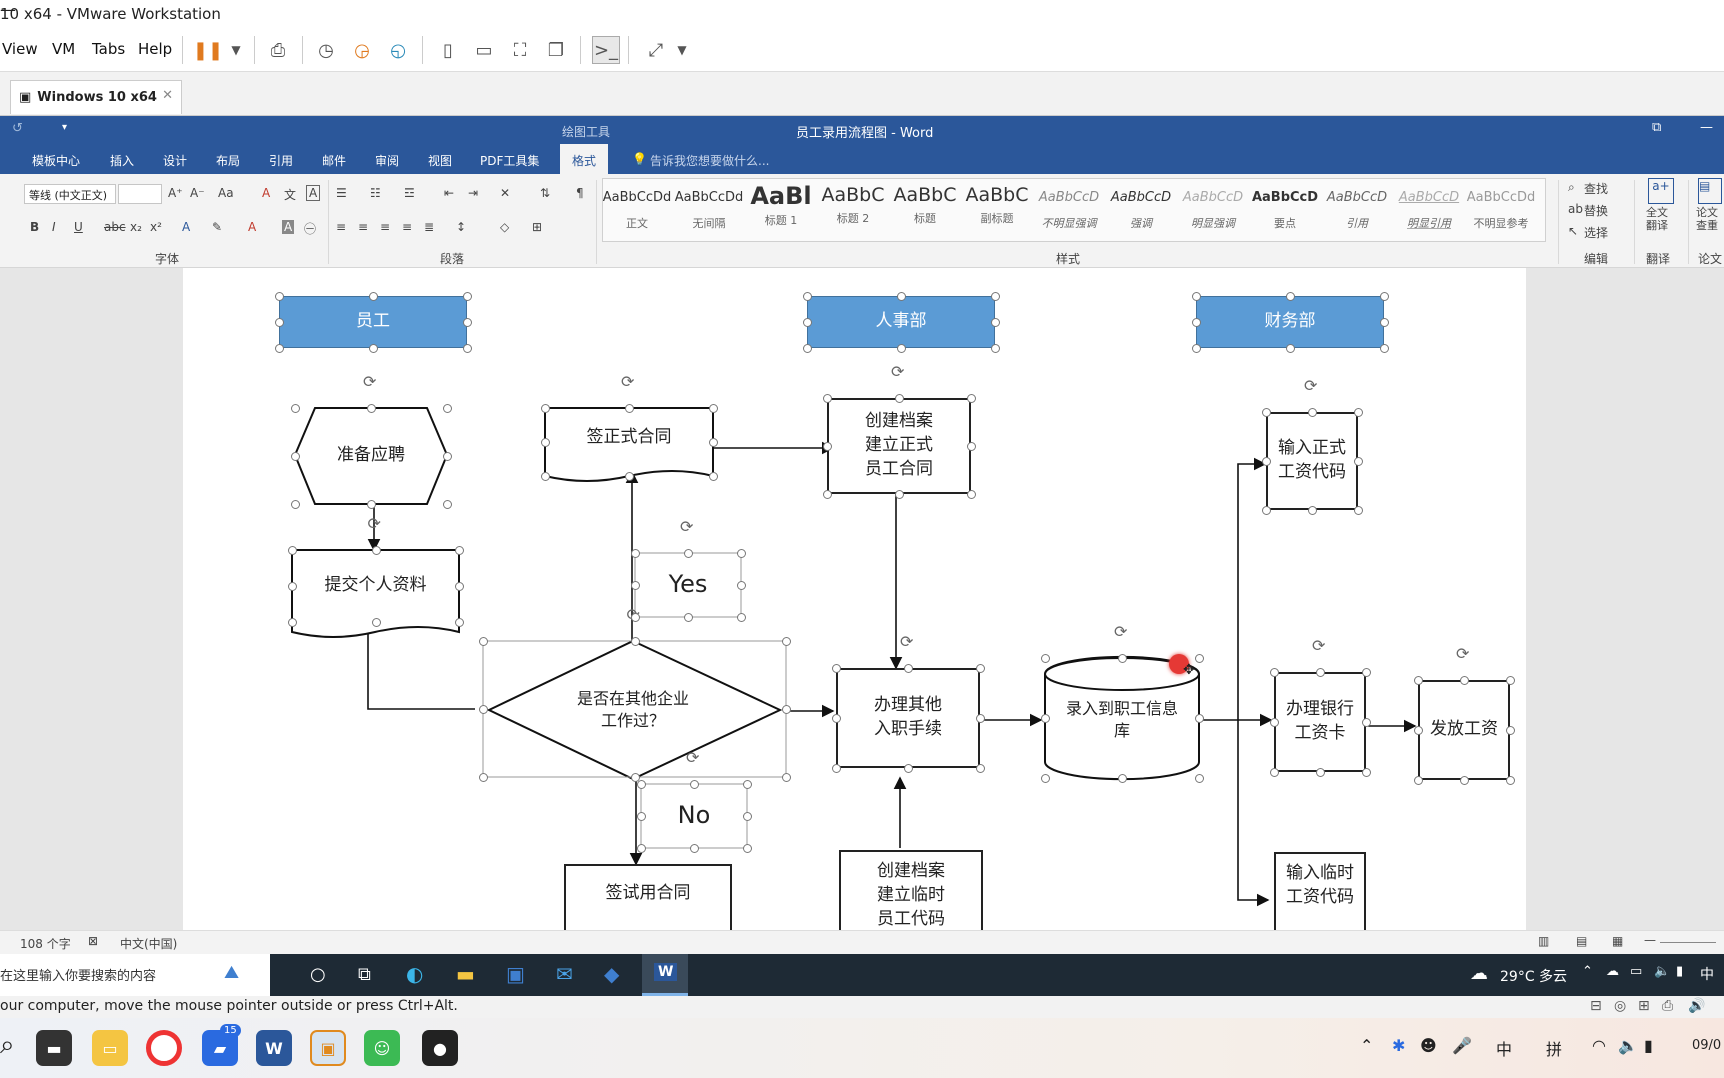 Image resolution: width=1724 pixels, height=1078 pixels. I want to click on menu-vm: VM, so click(63, 49).